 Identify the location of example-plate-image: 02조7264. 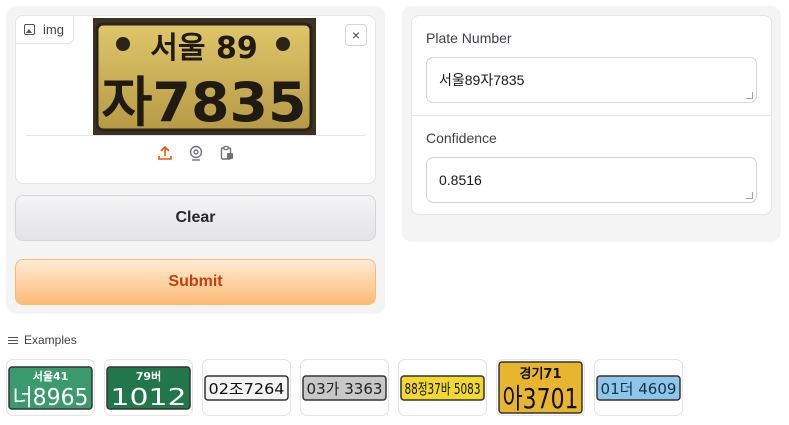
(246, 387).